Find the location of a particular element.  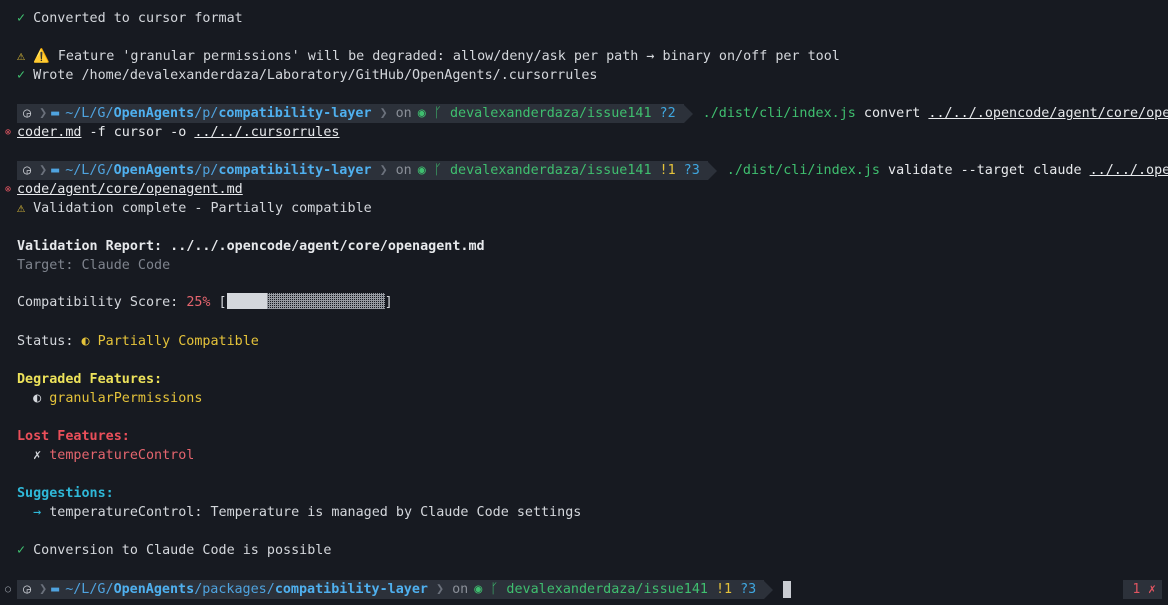

progress-bar-fill is located at coordinates (246, 301).